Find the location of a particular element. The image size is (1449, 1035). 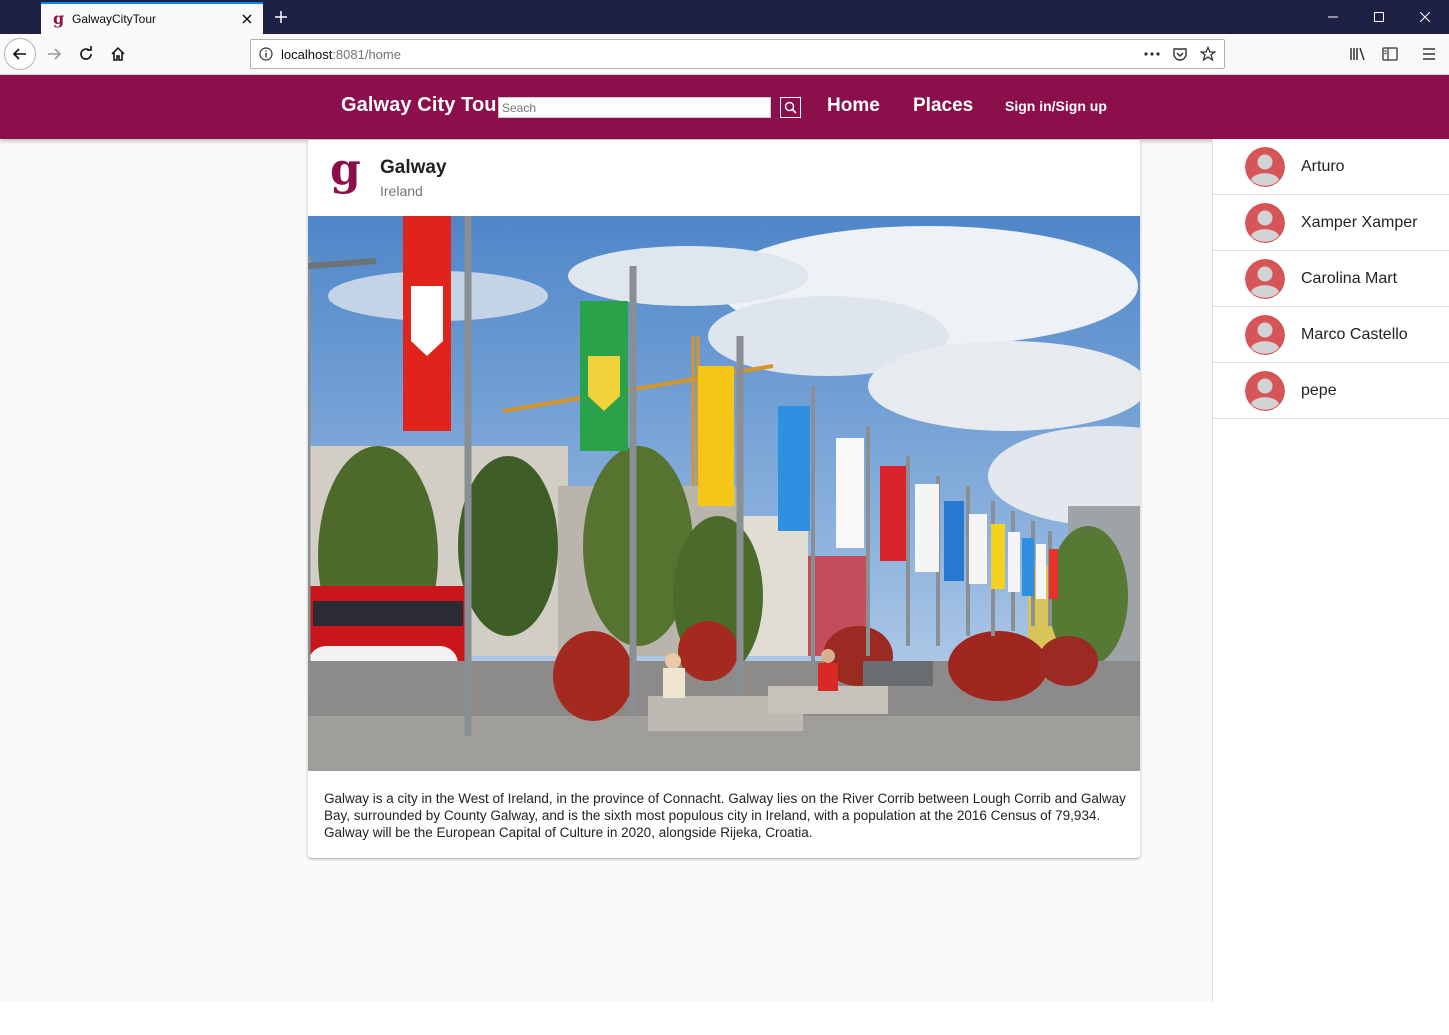

browser-tab: g GalwayCityTour is located at coordinates (152, 18).